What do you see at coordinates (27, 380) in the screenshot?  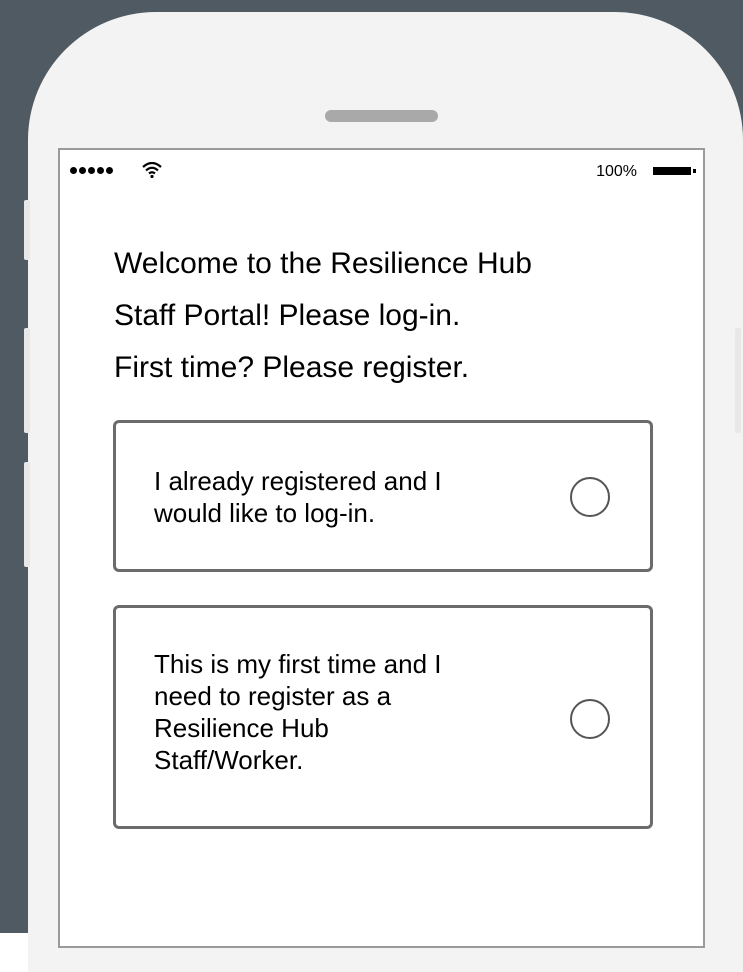 I see `phone-side-button-mid-left` at bounding box center [27, 380].